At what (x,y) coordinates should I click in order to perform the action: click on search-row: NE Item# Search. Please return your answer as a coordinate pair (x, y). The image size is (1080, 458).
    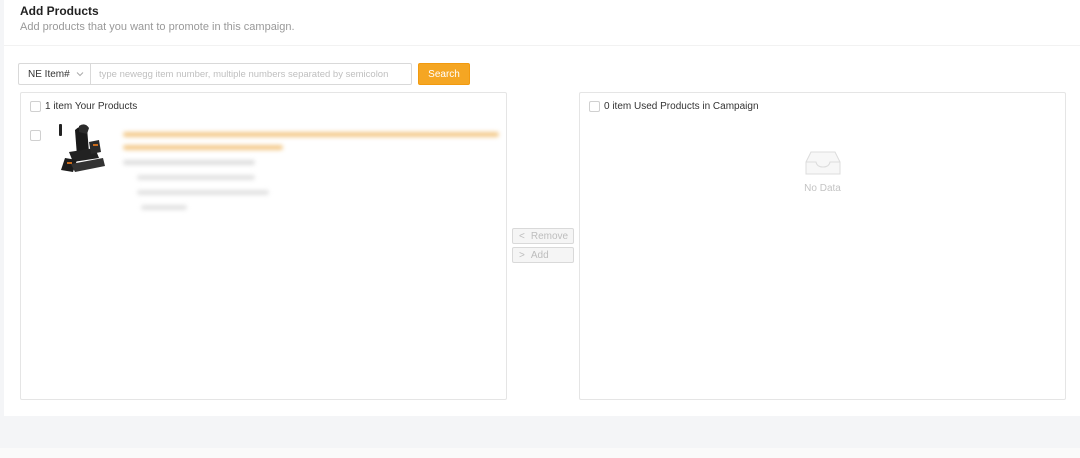
    Looking at the image, I should click on (244, 74).